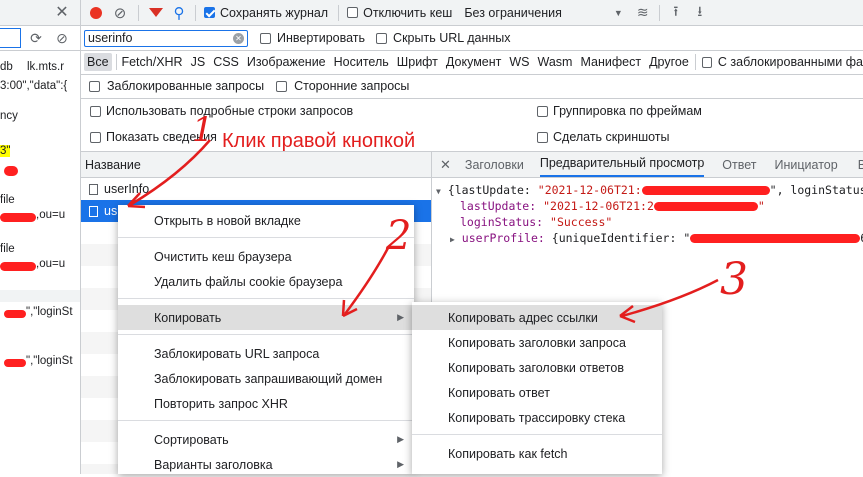 The height and width of the screenshot is (477, 863). I want to click on type-wasm: Wasm, so click(555, 62).